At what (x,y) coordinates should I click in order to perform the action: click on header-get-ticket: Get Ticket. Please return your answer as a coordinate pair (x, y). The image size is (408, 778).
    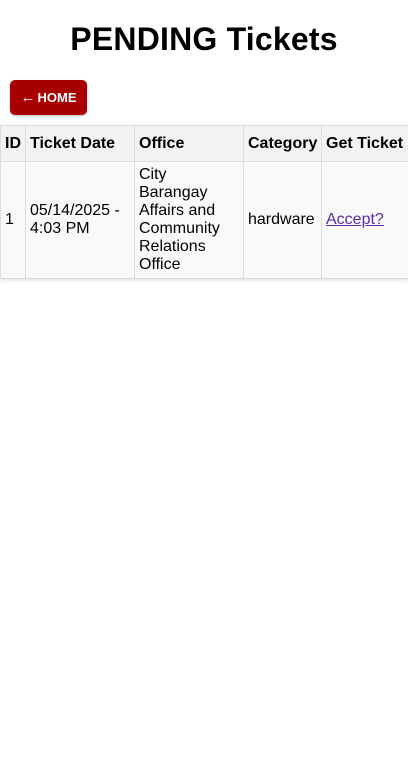
    Looking at the image, I should click on (364, 143).